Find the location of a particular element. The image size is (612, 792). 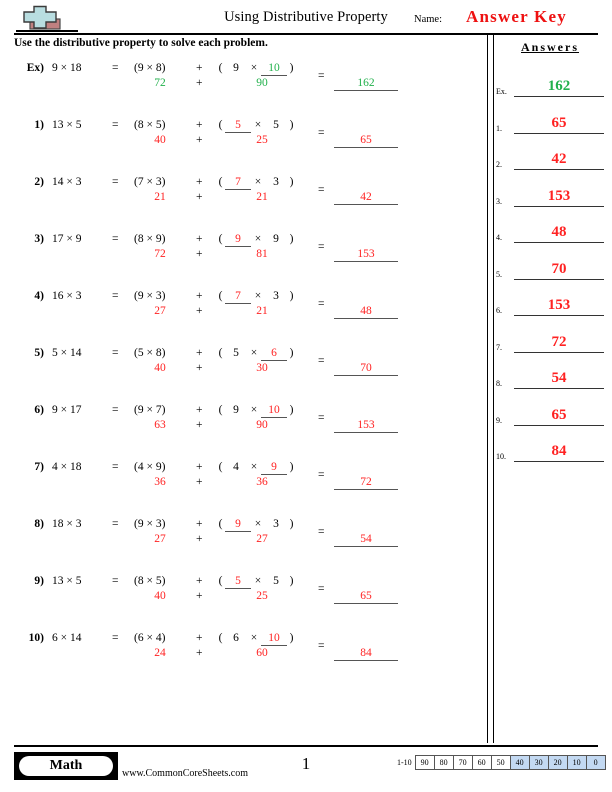

final-answer-slot: 54 is located at coordinates (366, 540).